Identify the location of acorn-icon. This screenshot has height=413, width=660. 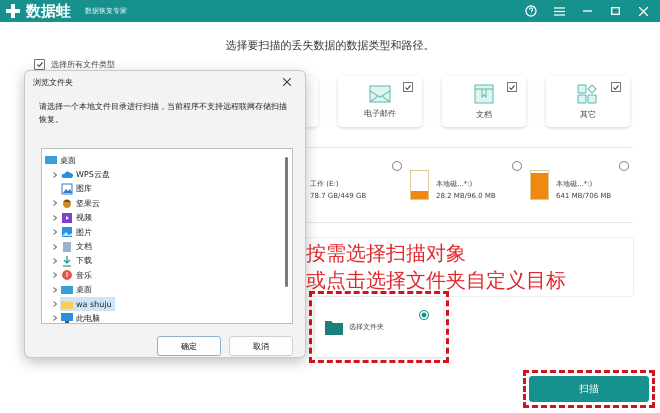
(67, 203).